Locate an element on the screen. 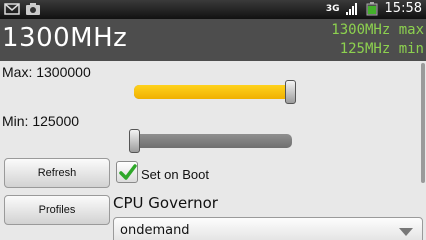  signal-icon is located at coordinates (351, 8).